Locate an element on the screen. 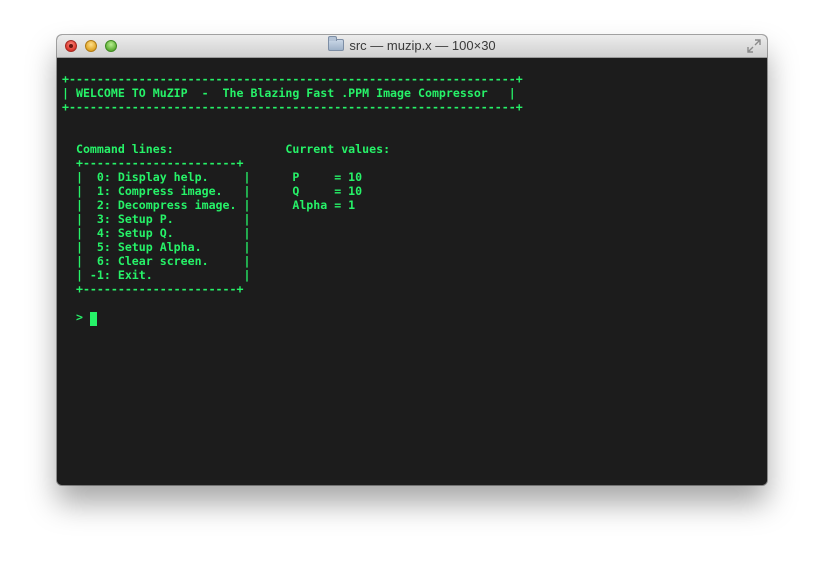 This screenshot has height=564, width=824. text-cursor is located at coordinates (93, 319).